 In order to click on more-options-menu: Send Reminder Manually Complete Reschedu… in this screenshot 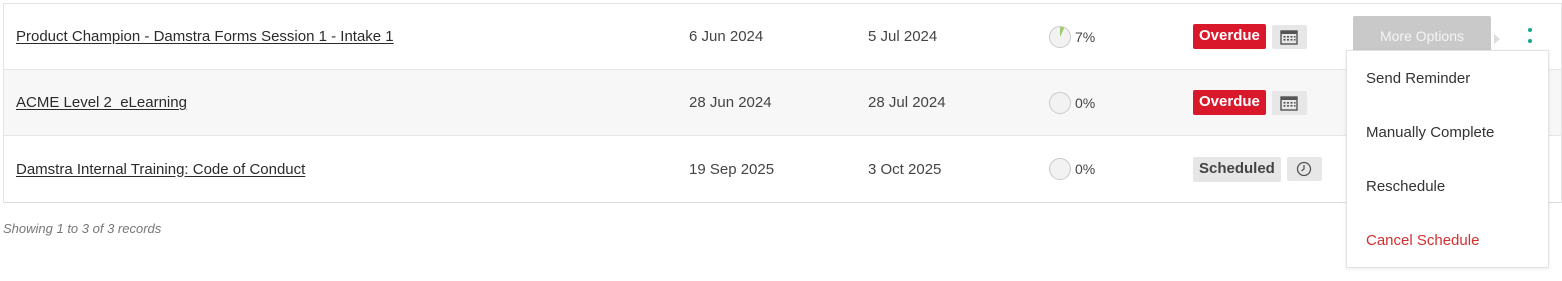, I will do `click(1447, 159)`.